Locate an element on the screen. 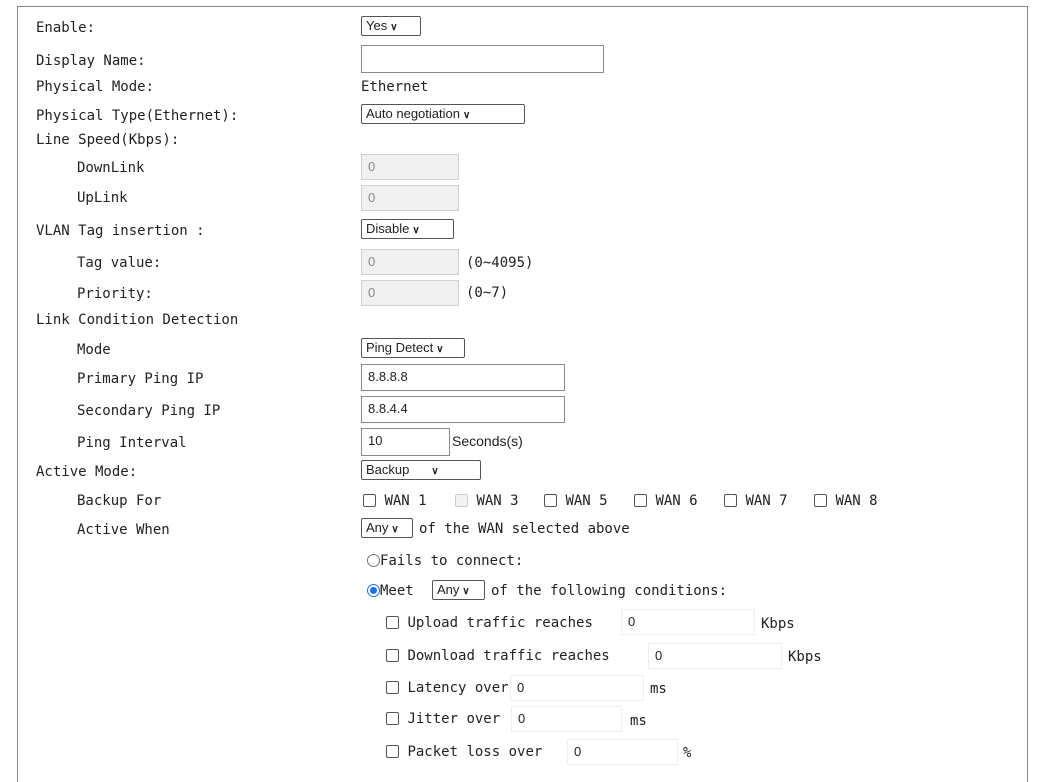 The height and width of the screenshot is (782, 1043). secondary-ping-label: Secondary Ping IP is located at coordinates (149, 411).